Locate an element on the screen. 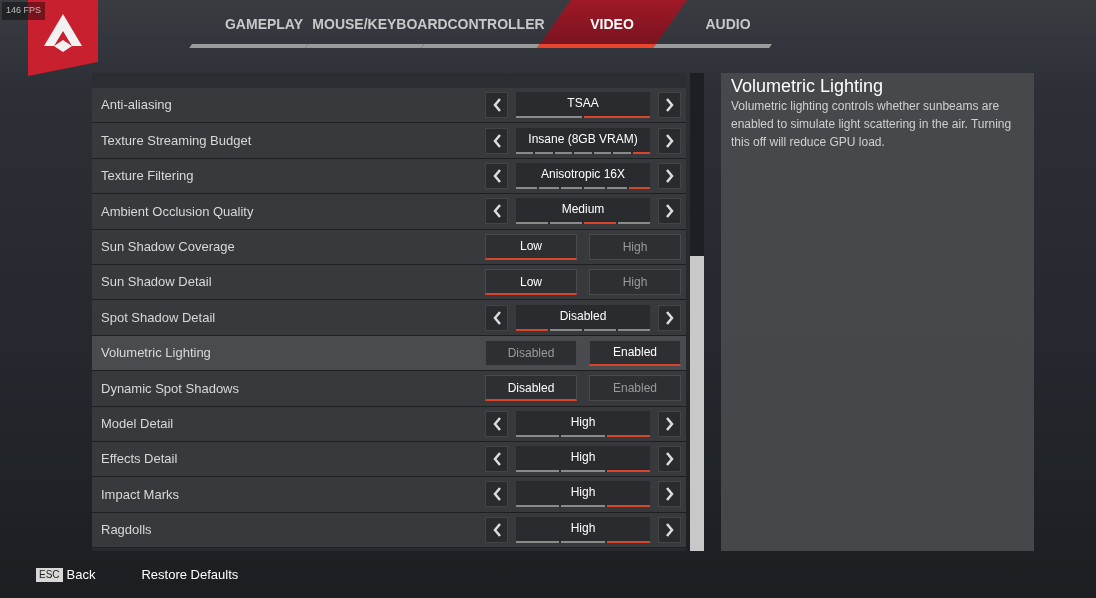 The width and height of the screenshot is (1096, 598). scrollbar-thumb is located at coordinates (697, 403).